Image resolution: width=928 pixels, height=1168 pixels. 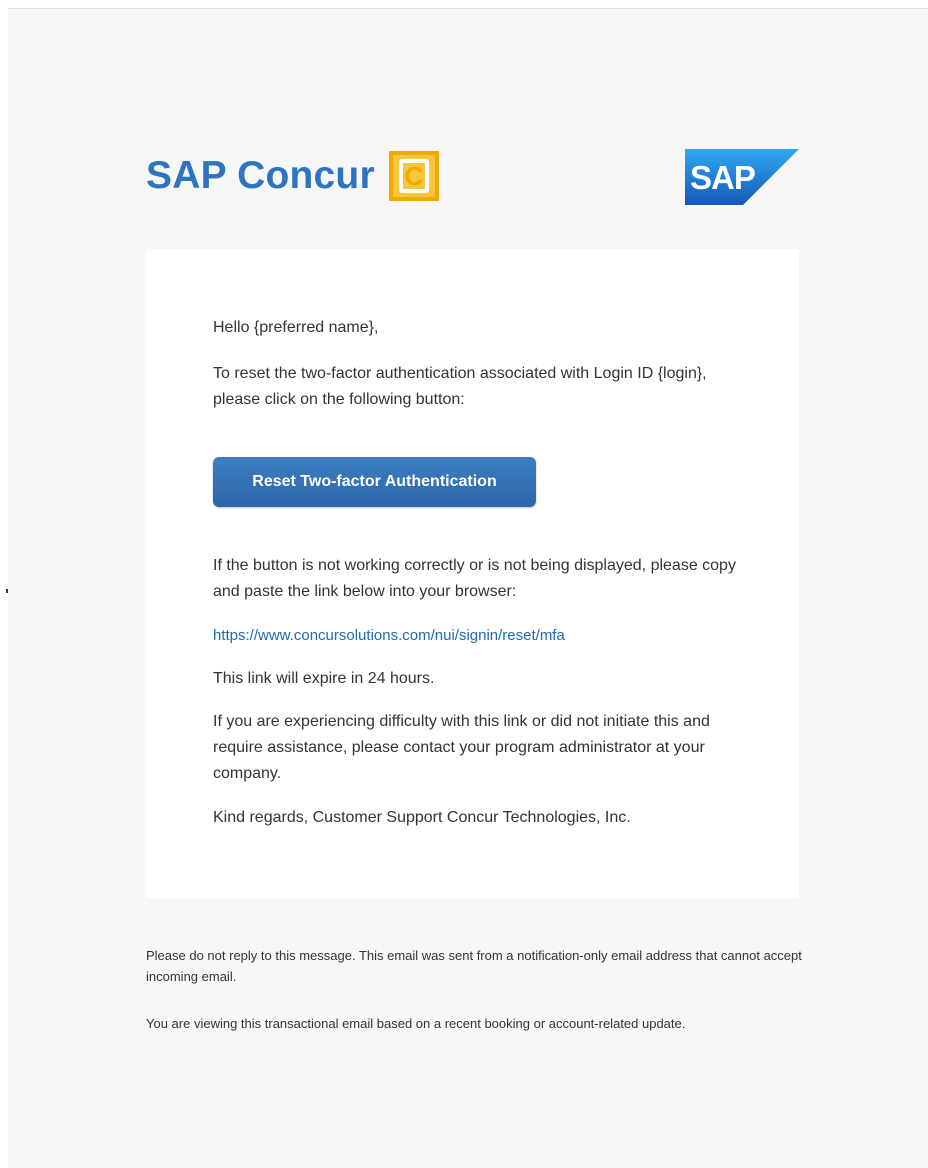 What do you see at coordinates (260, 175) in the screenshot?
I see `concur-wordmark: SAP Concur` at bounding box center [260, 175].